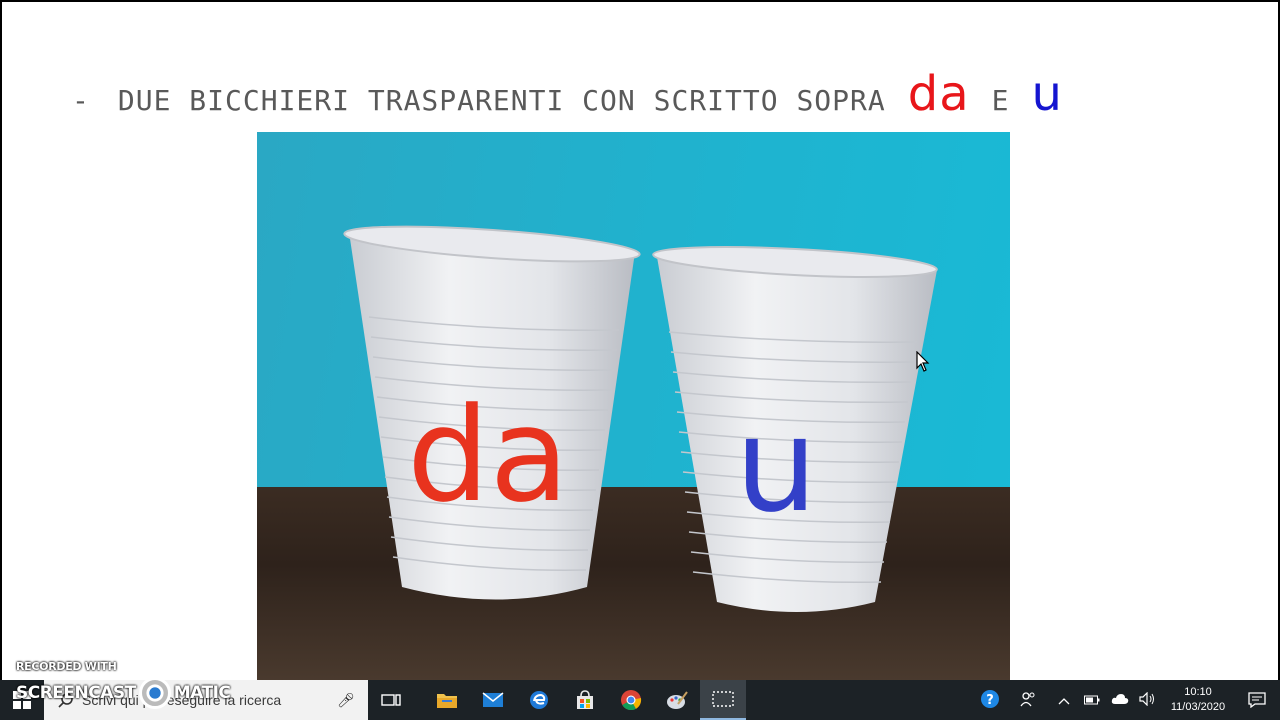 The image size is (1280, 720). What do you see at coordinates (76, 693) in the screenshot?
I see `watermark-screencast: SCREENCAST` at bounding box center [76, 693].